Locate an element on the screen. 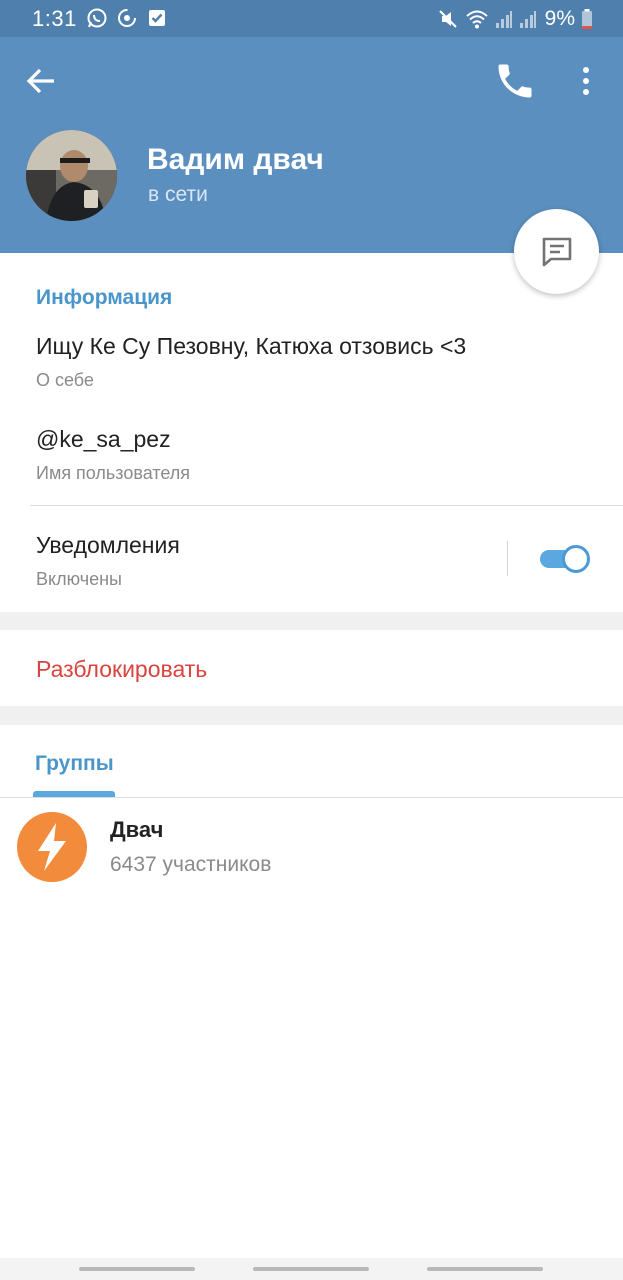 This screenshot has width=623, height=1280. tab-divider is located at coordinates (311, 797).